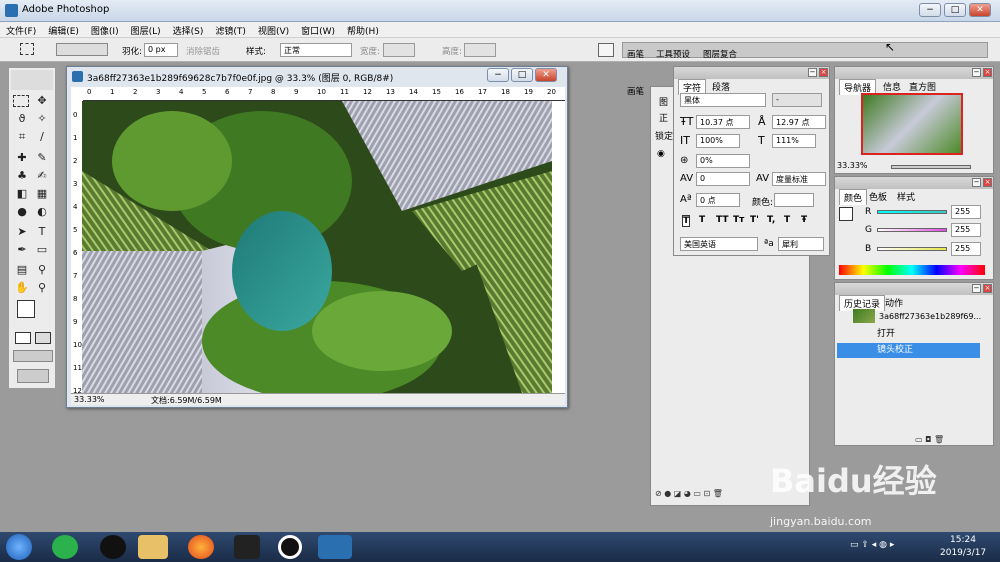  I want to click on style-select: 正常, so click(316, 50).